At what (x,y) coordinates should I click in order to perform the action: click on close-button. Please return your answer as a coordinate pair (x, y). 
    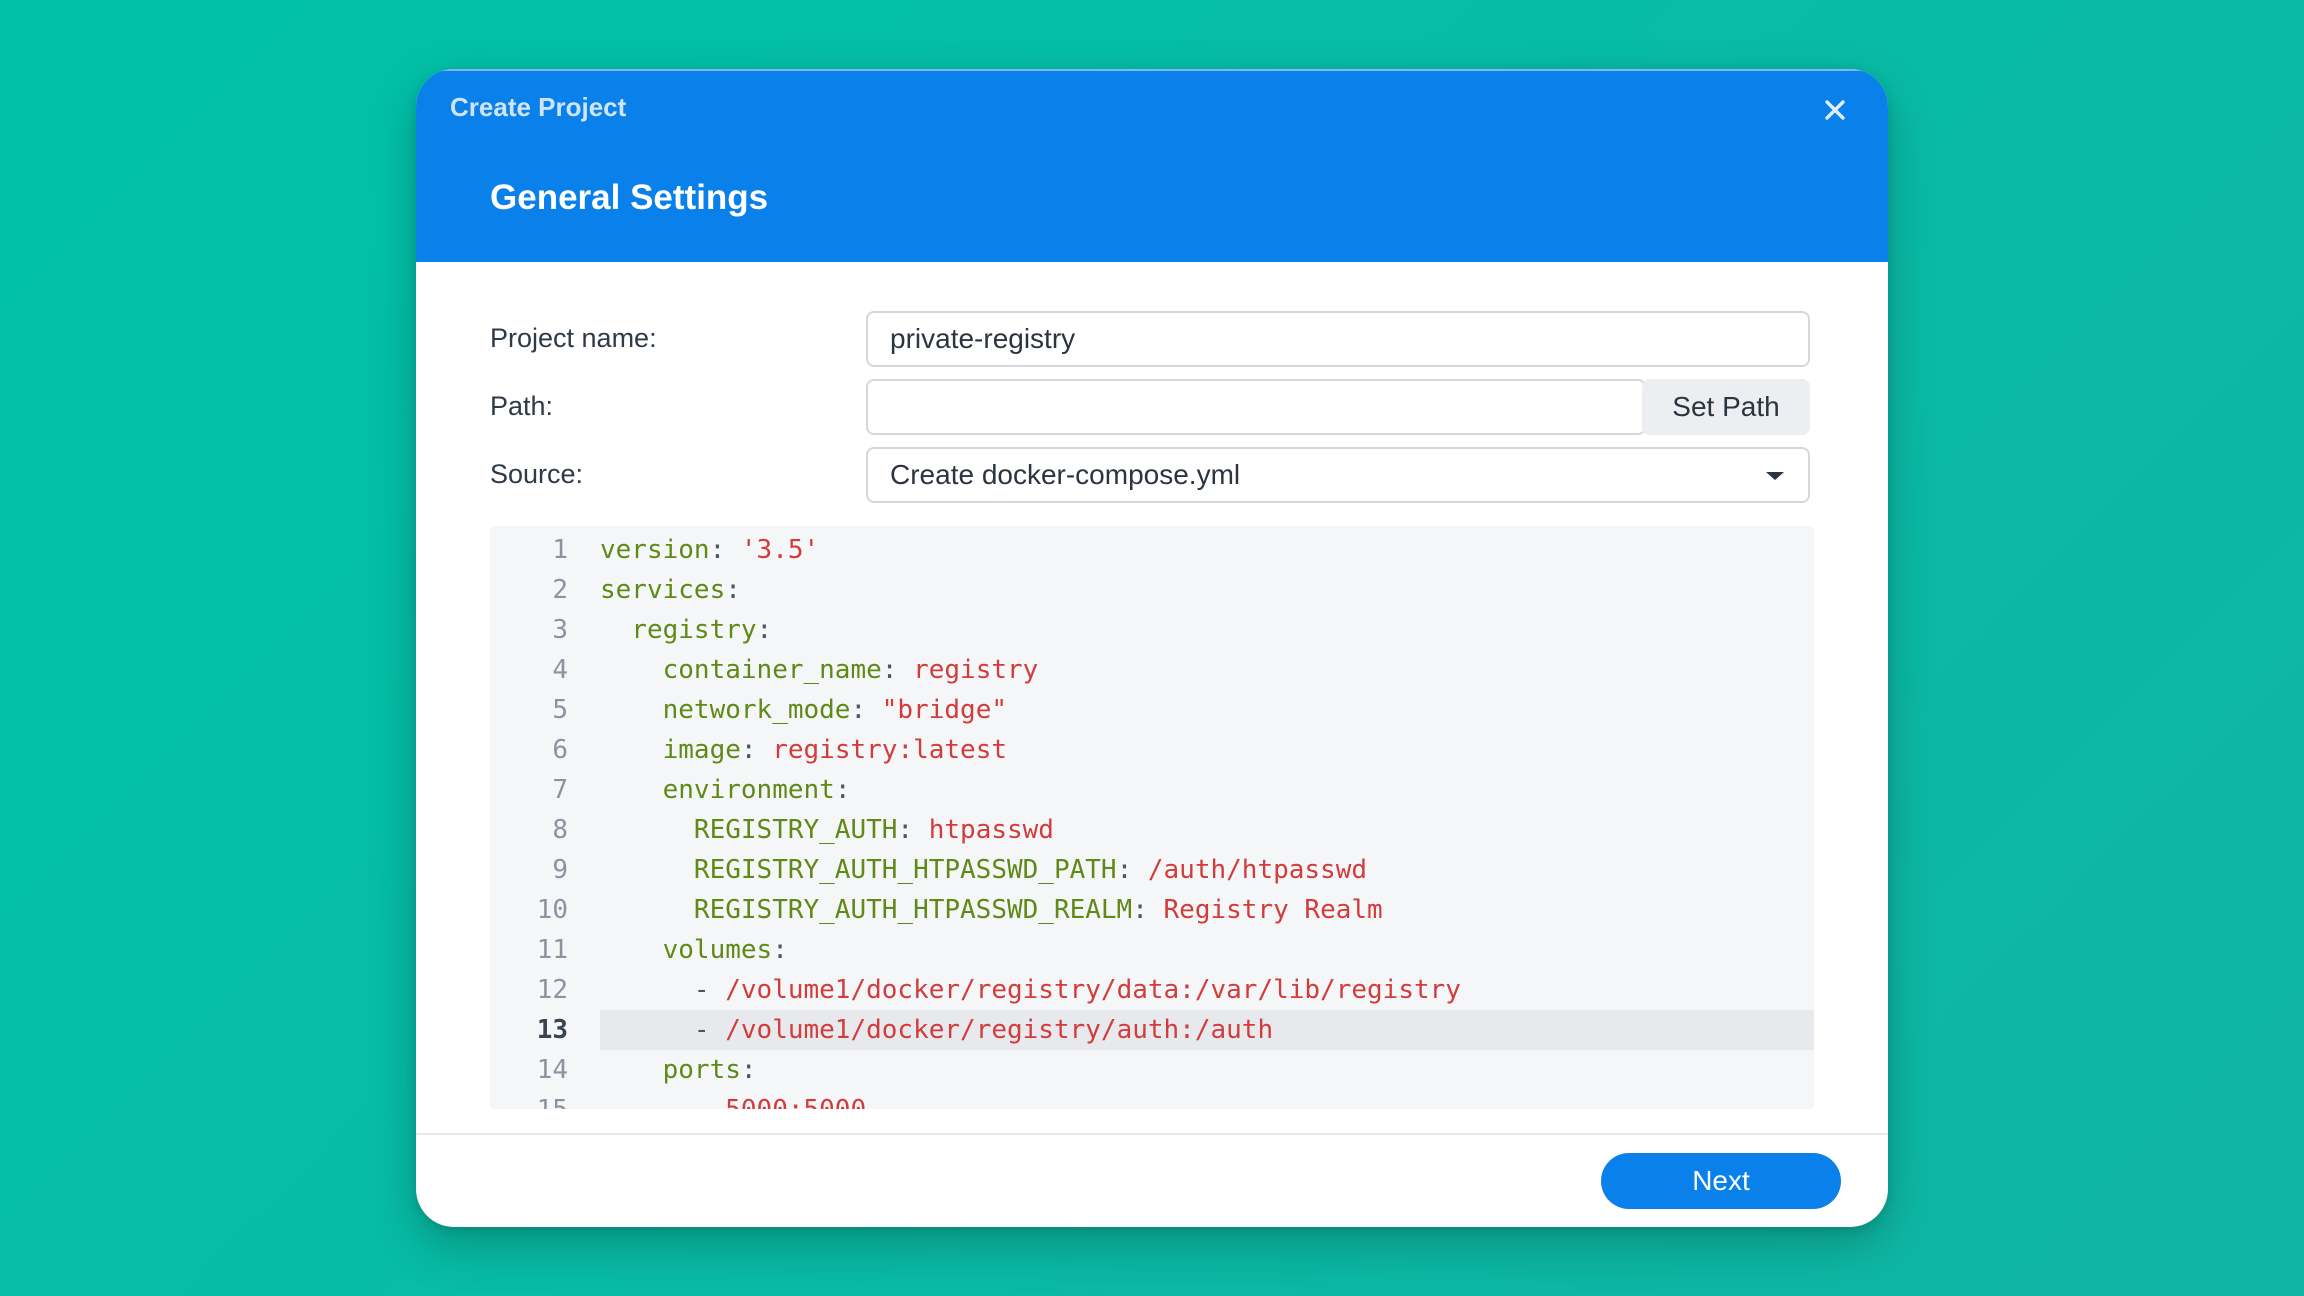
    Looking at the image, I should click on (1835, 110).